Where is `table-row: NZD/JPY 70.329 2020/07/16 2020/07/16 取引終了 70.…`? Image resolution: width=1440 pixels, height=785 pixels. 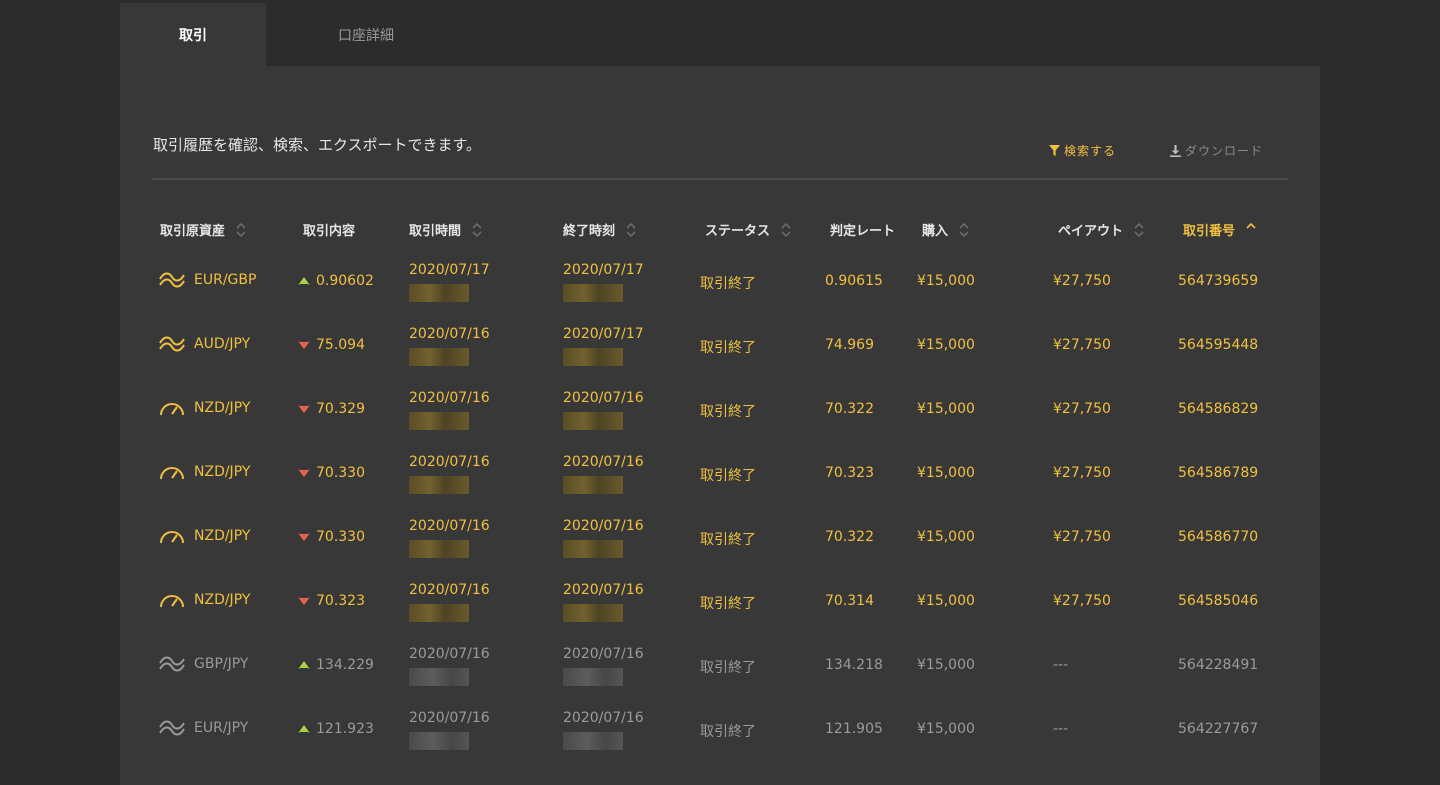 table-row: NZD/JPY 70.329 2020/07/16 2020/07/16 取引終了 70.… is located at coordinates (720, 414).